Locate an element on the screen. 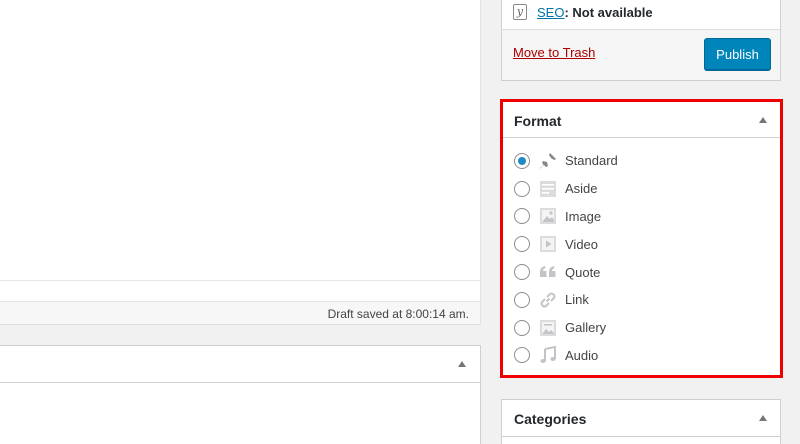  move-to-trash-link: Move to Trash is located at coordinates (554, 52).